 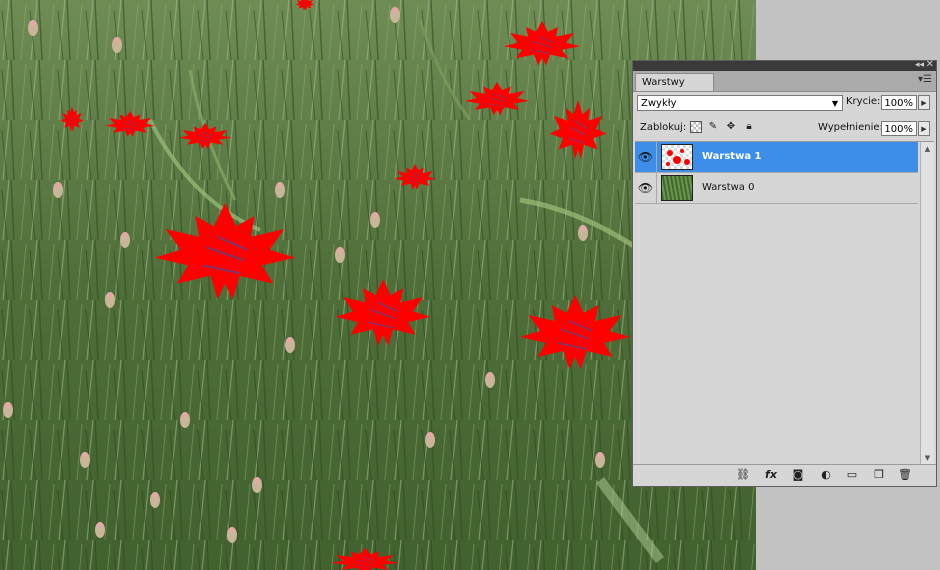 What do you see at coordinates (863, 101) in the screenshot?
I see `opacity-label: Krycie:` at bounding box center [863, 101].